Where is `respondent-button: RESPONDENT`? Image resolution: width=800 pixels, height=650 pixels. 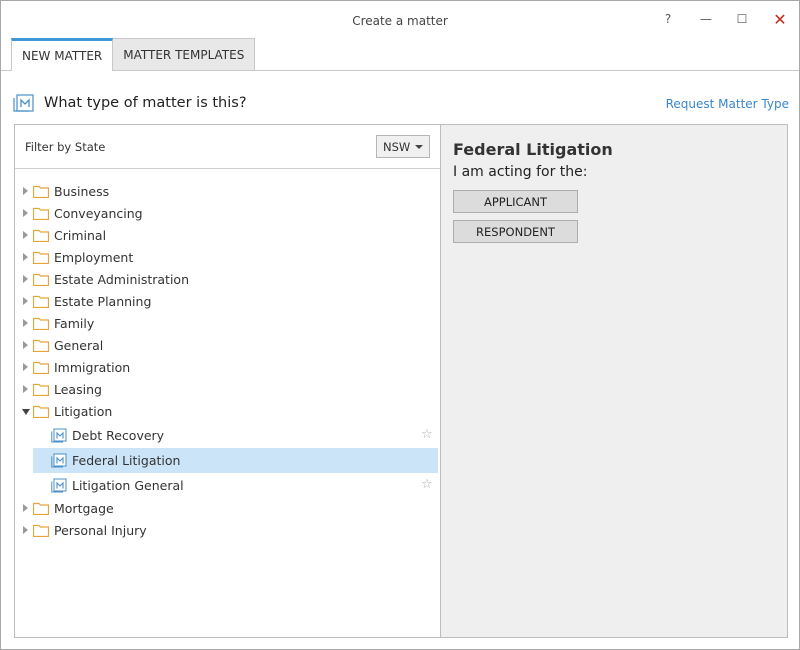
respondent-button: RESPONDENT is located at coordinates (515, 231).